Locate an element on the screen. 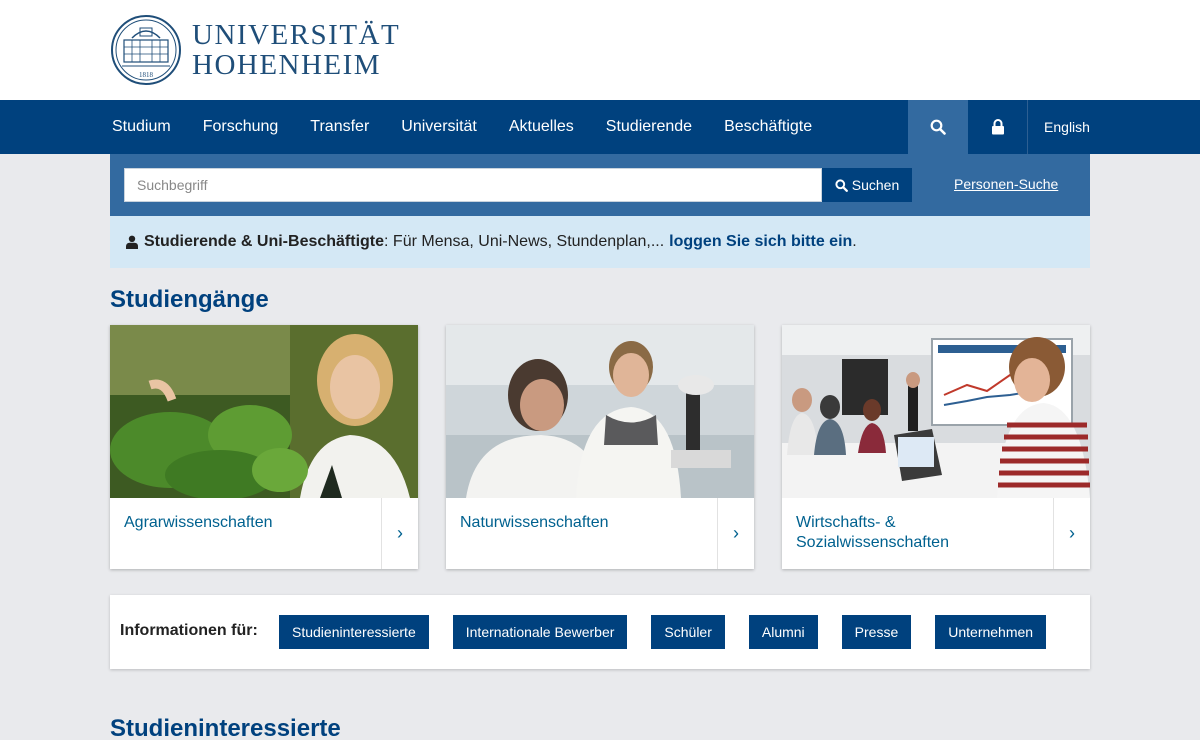 This screenshot has height=740, width=1200. nav-item-universitaet: Universität is located at coordinates (439, 127).